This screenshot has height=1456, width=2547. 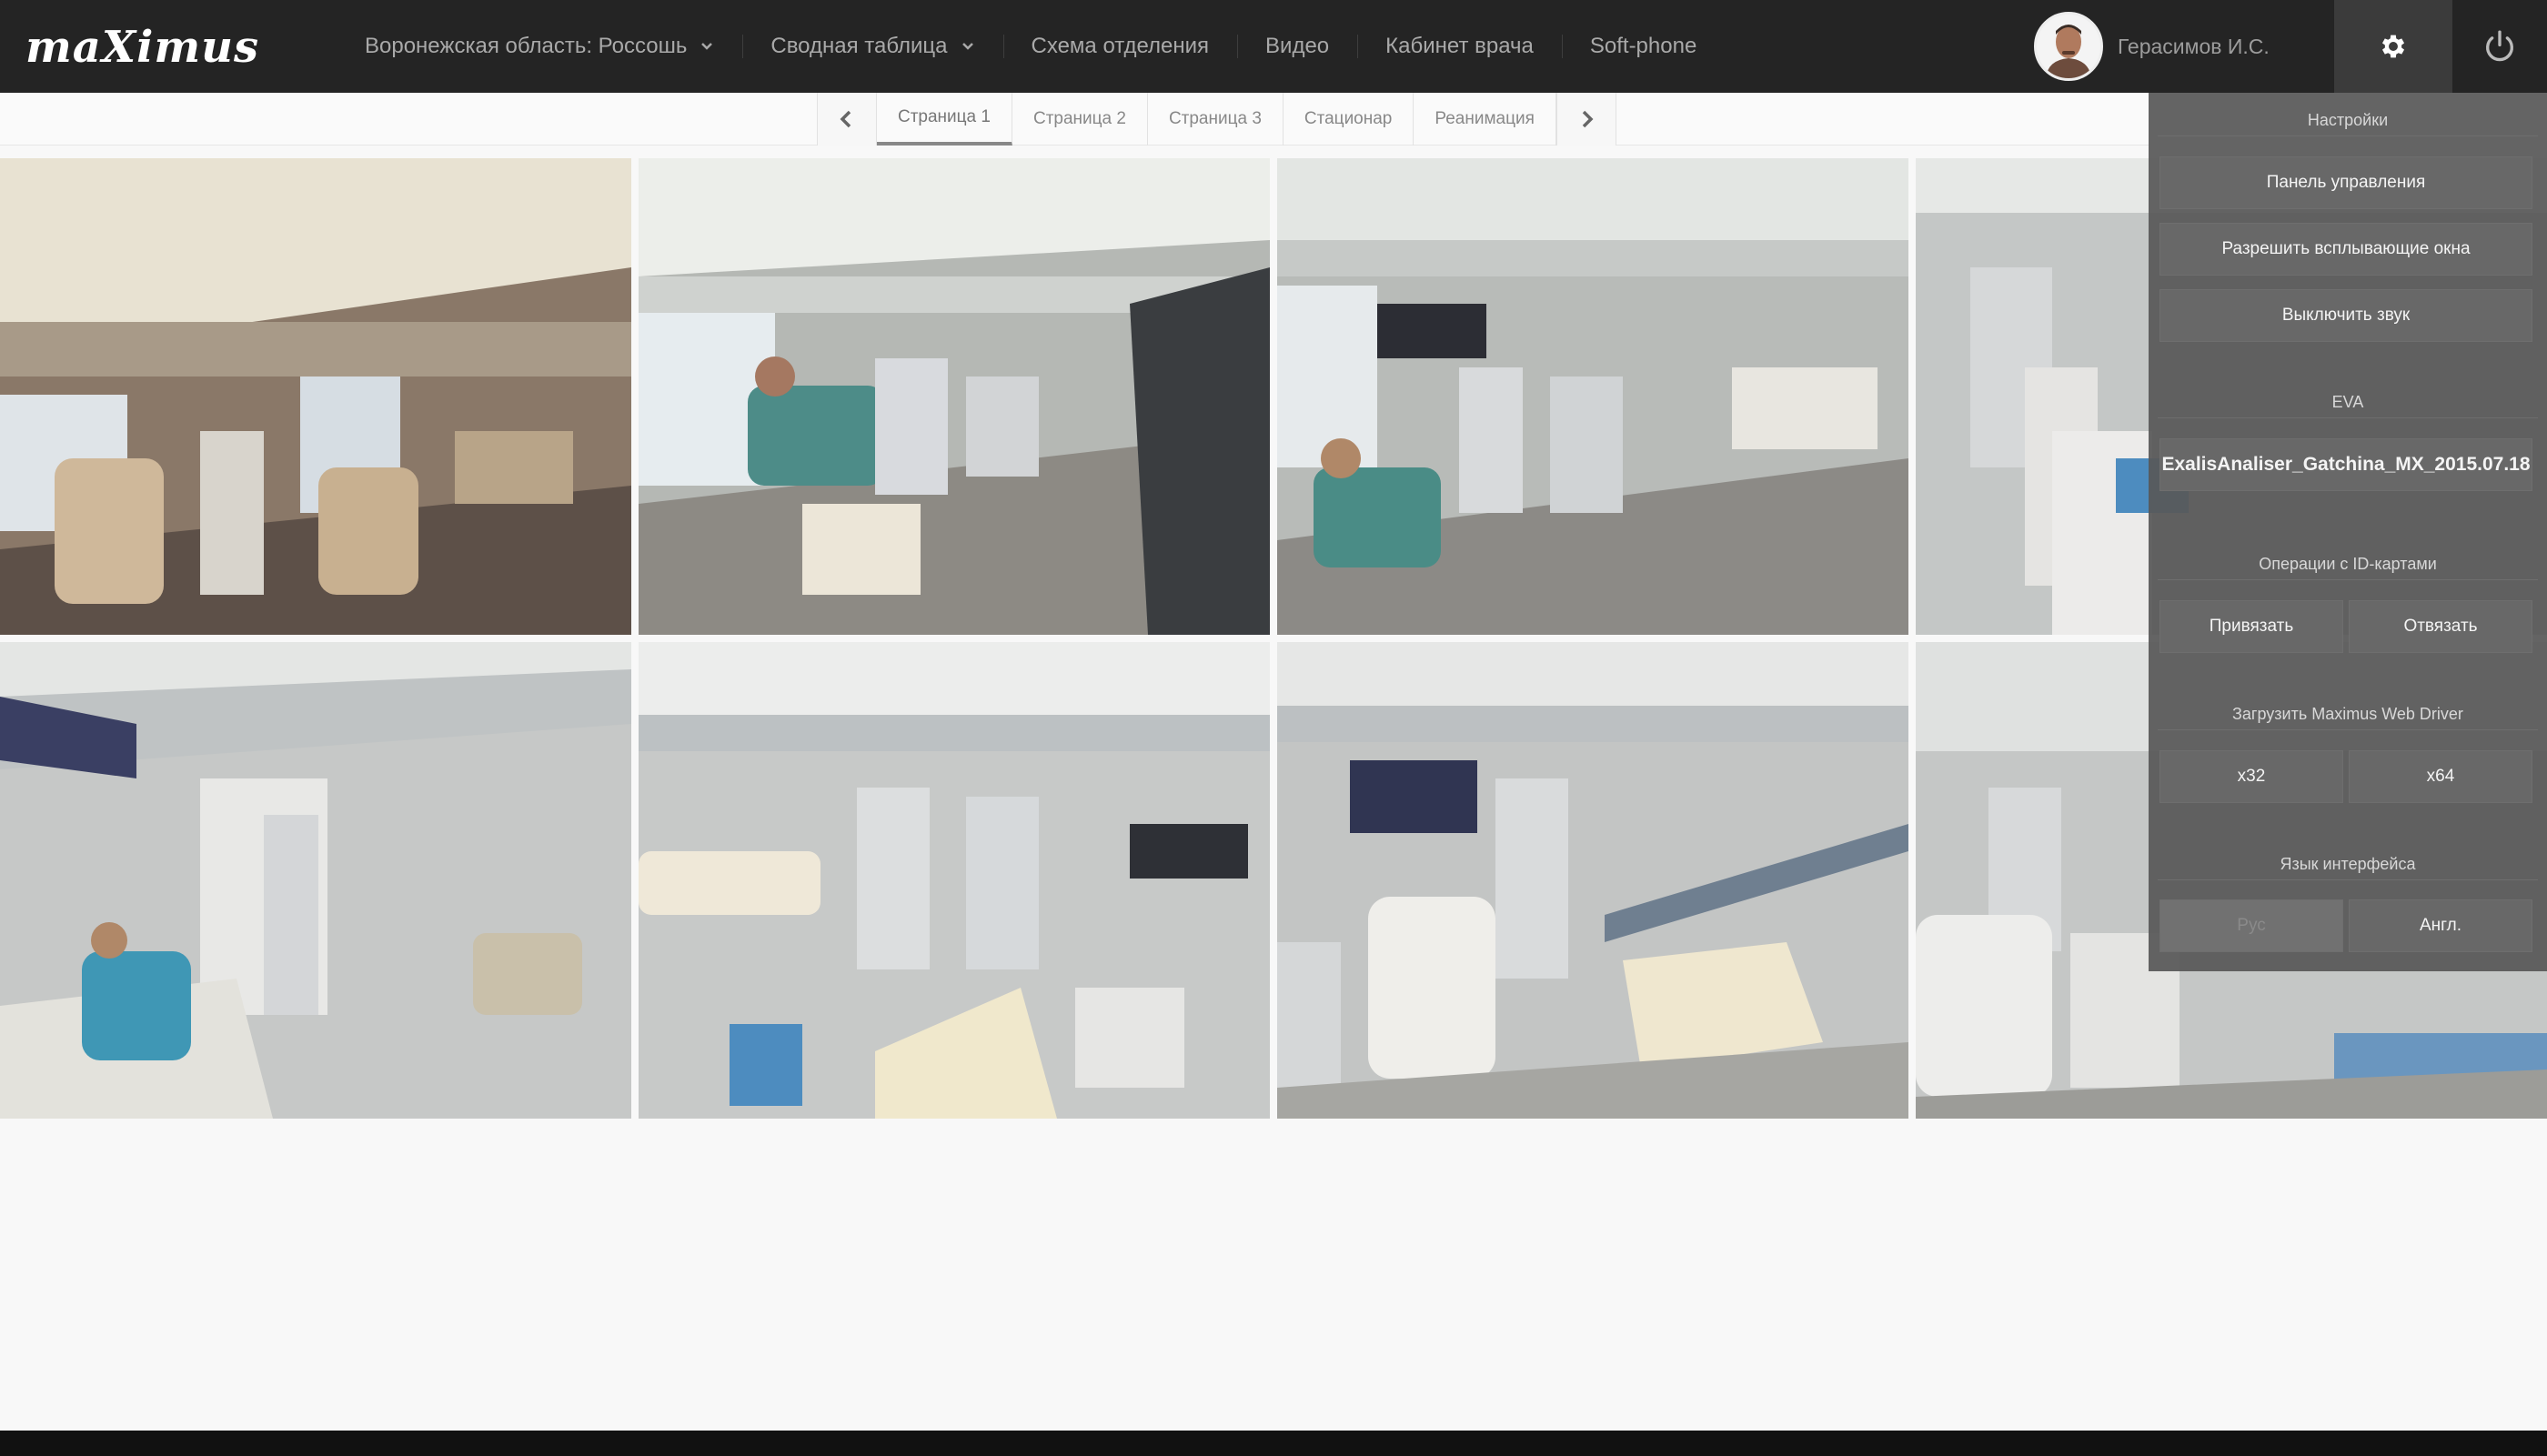 What do you see at coordinates (2251, 926) in the screenshot?
I see `language-ru-button: Рус` at bounding box center [2251, 926].